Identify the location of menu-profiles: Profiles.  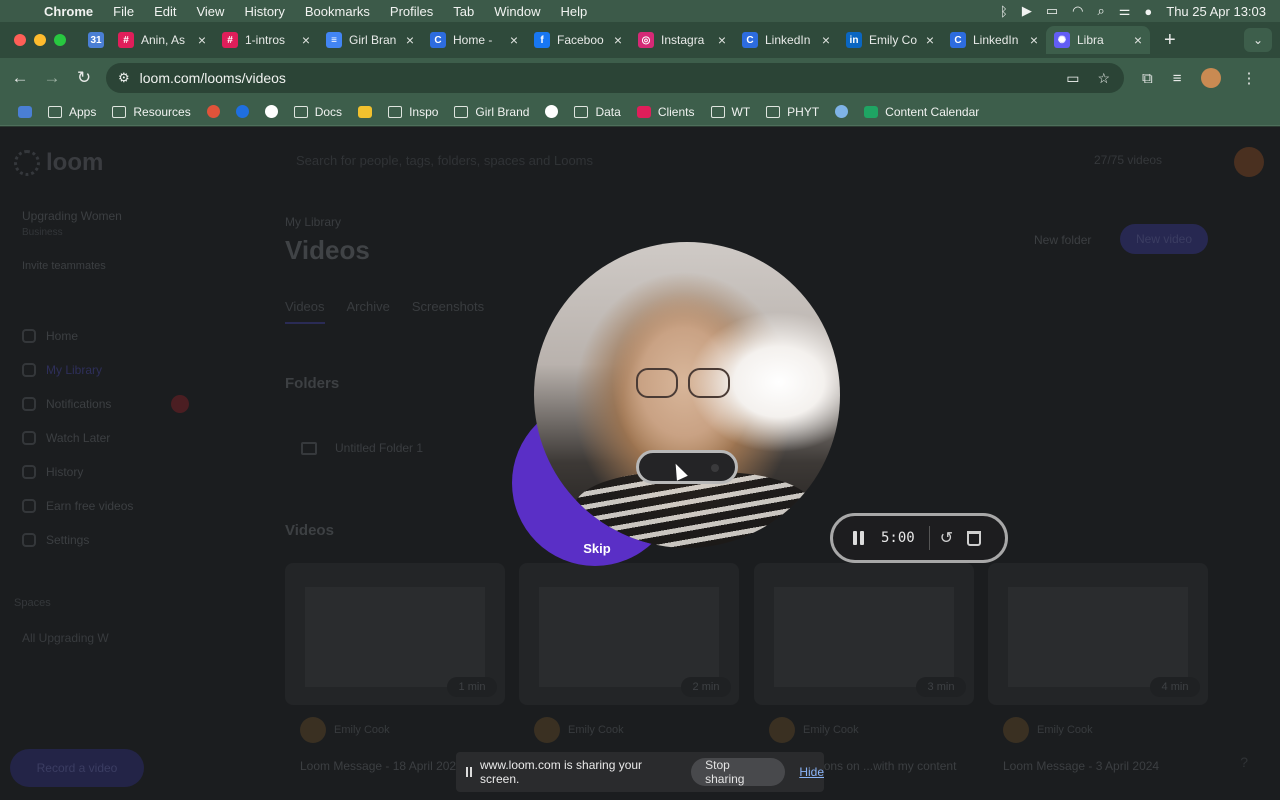
(411, 11).